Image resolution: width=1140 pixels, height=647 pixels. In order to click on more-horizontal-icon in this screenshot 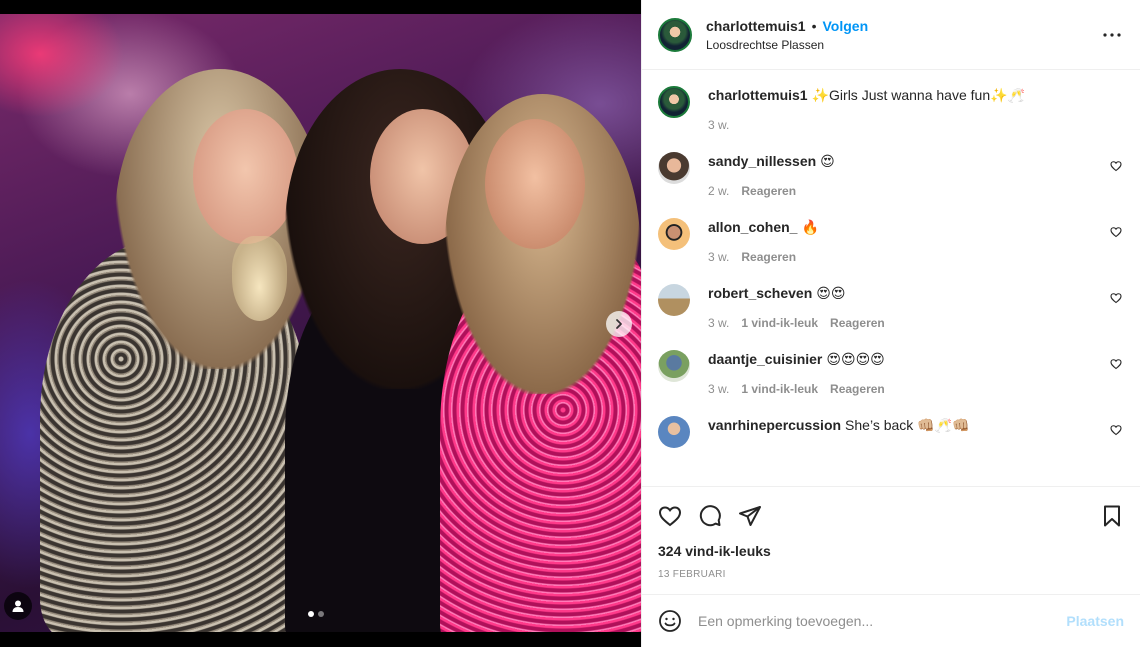, I will do `click(1112, 34)`.